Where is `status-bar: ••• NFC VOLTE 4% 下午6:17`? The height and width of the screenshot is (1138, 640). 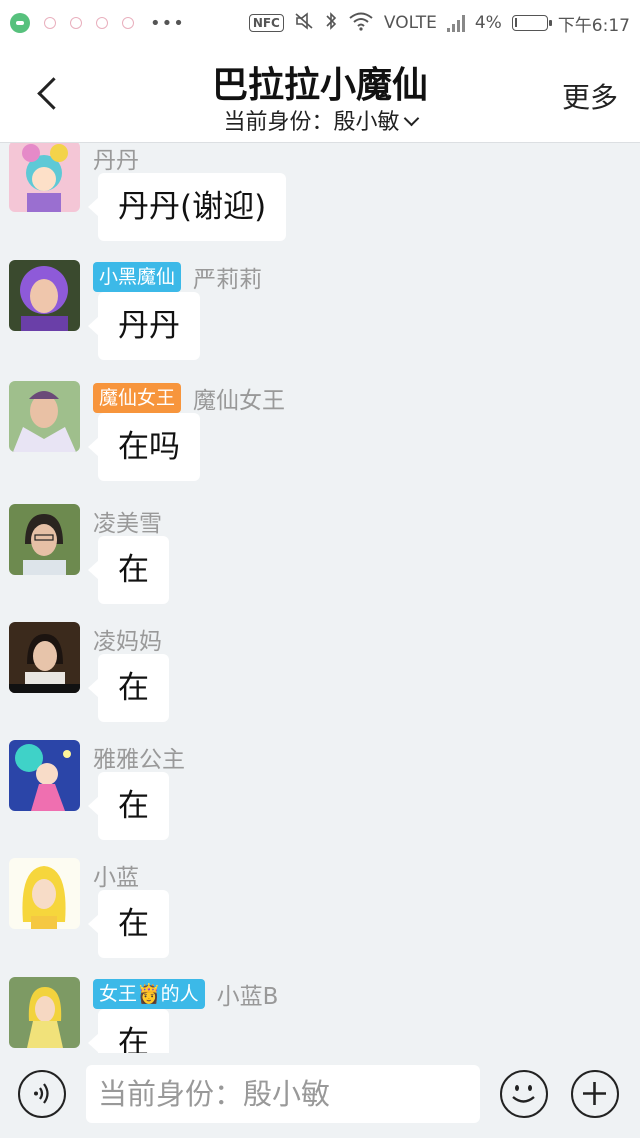
status-bar: ••• NFC VOLTE 4% 下午6:17 is located at coordinates (320, 23).